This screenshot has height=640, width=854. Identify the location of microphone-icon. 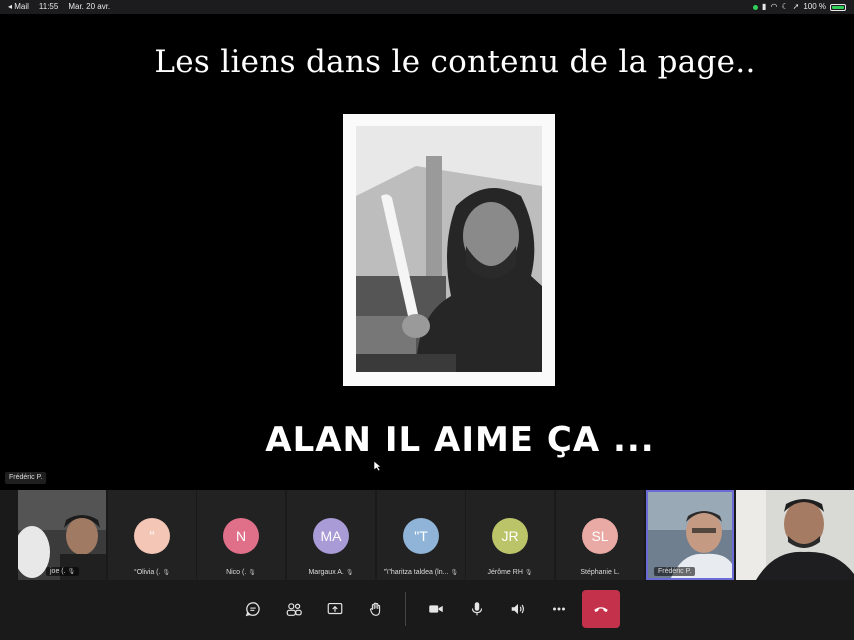
(477, 609).